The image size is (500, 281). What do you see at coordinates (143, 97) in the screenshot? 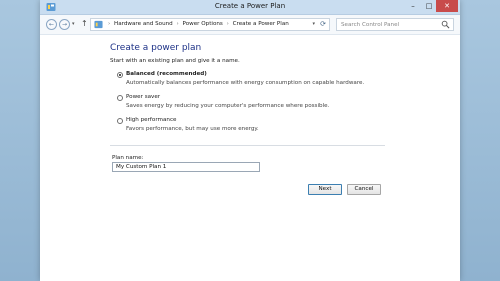
I see `option-power-saver-label: Power saver` at bounding box center [143, 97].